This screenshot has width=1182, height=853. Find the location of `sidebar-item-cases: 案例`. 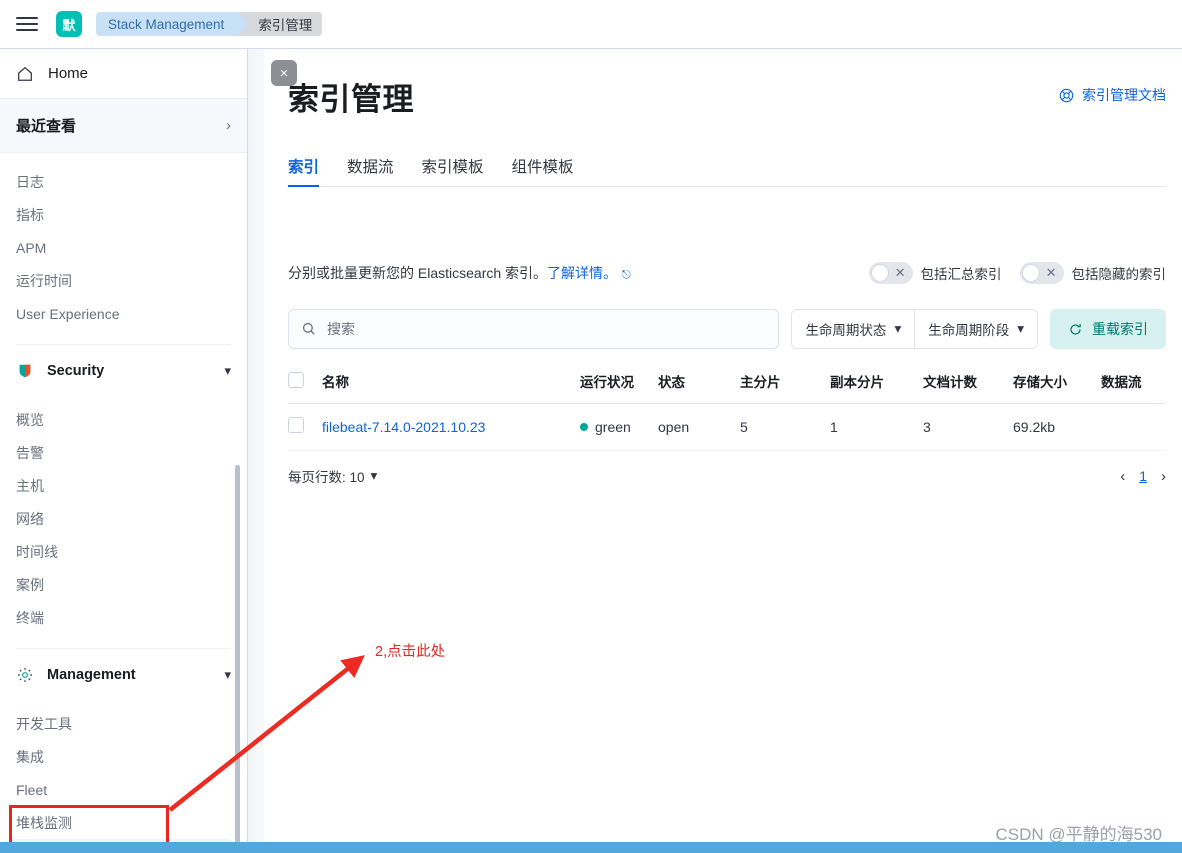

sidebar-item-cases: 案例 is located at coordinates (123, 584).